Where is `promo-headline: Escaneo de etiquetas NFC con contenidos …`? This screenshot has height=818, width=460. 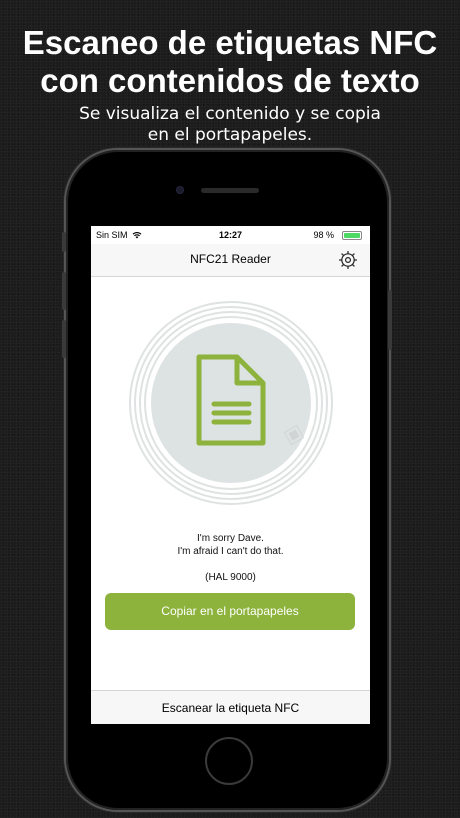 promo-headline: Escaneo de etiquetas NFC con contenidos … is located at coordinates (230, 62).